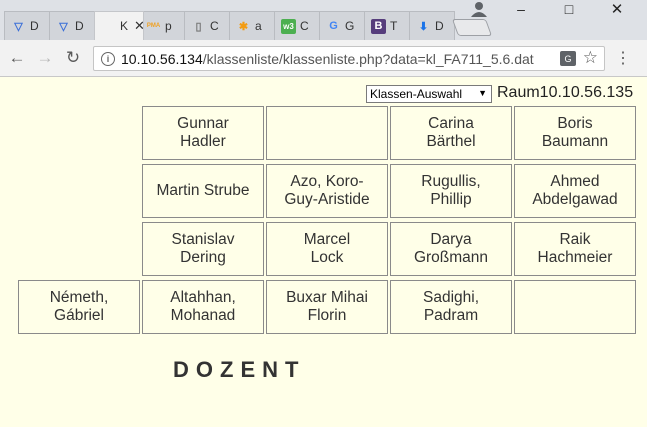 The width and height of the screenshot is (647, 427). What do you see at coordinates (350, 26) in the screenshot?
I see `tab-title: G` at bounding box center [350, 26].